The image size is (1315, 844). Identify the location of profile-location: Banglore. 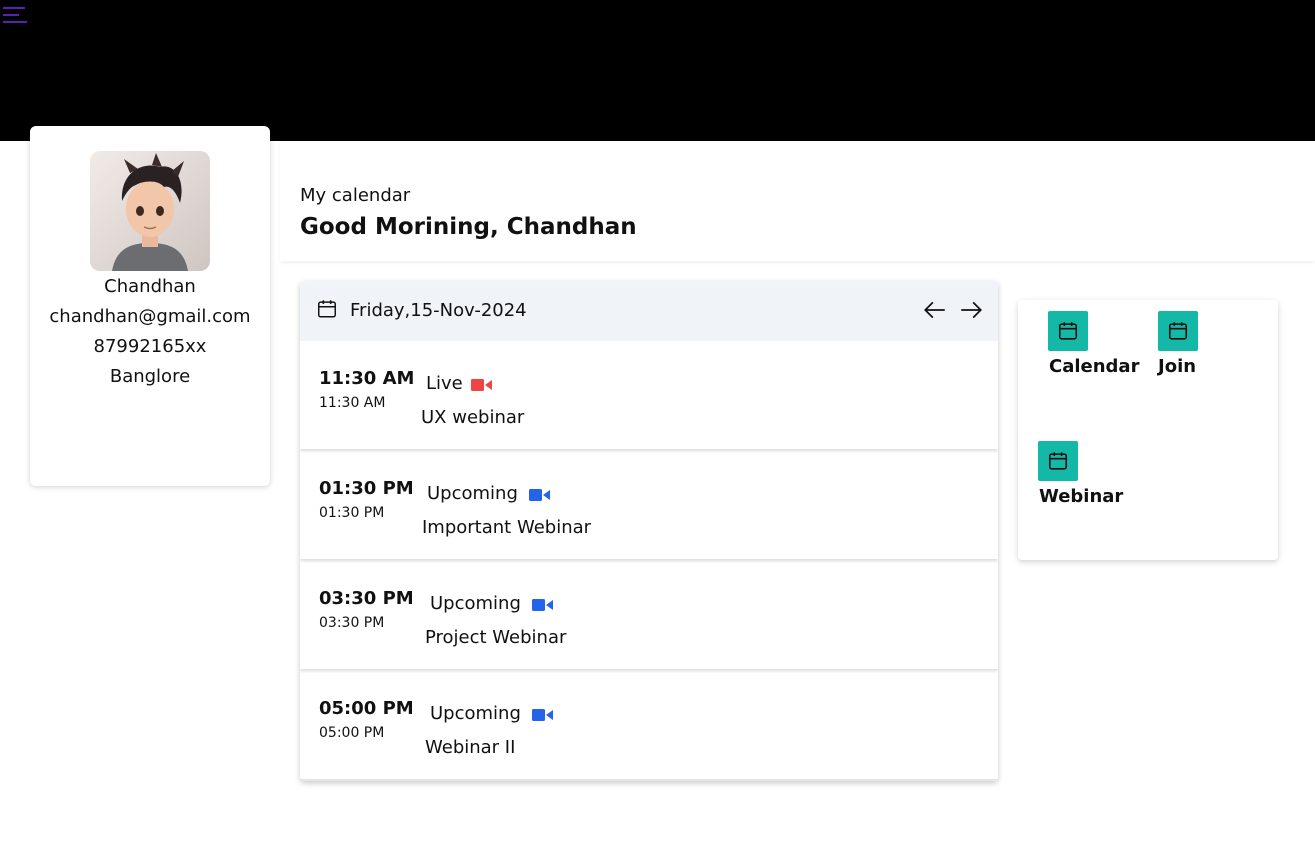
(150, 376).